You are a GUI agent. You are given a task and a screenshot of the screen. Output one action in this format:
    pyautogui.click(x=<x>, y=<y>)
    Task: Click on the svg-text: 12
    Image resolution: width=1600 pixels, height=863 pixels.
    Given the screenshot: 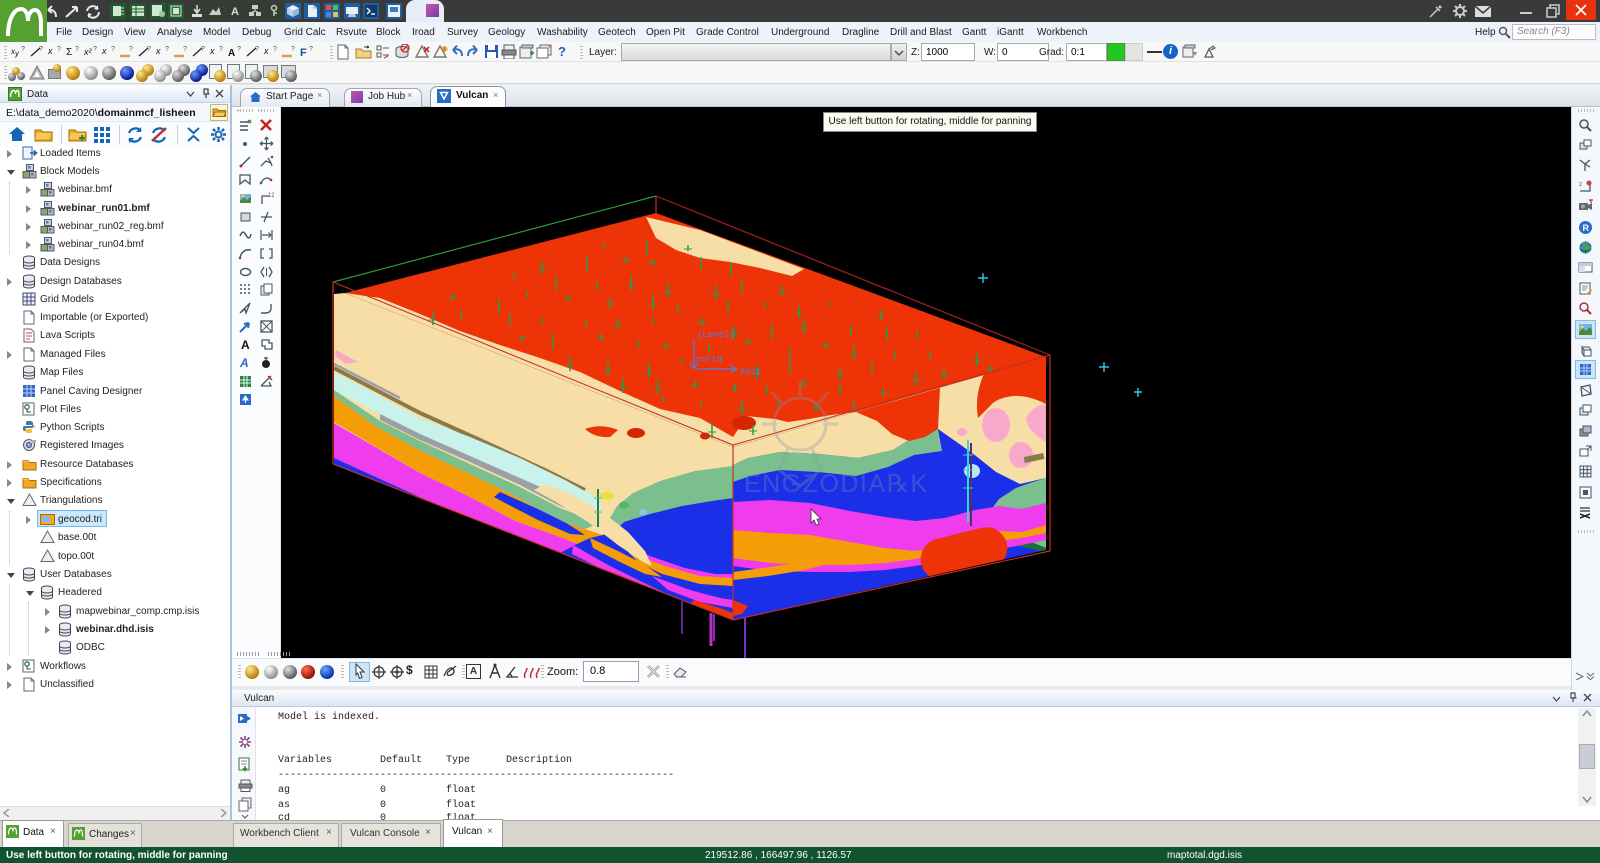 What is the action you would take?
    pyautogui.click(x=271, y=196)
    